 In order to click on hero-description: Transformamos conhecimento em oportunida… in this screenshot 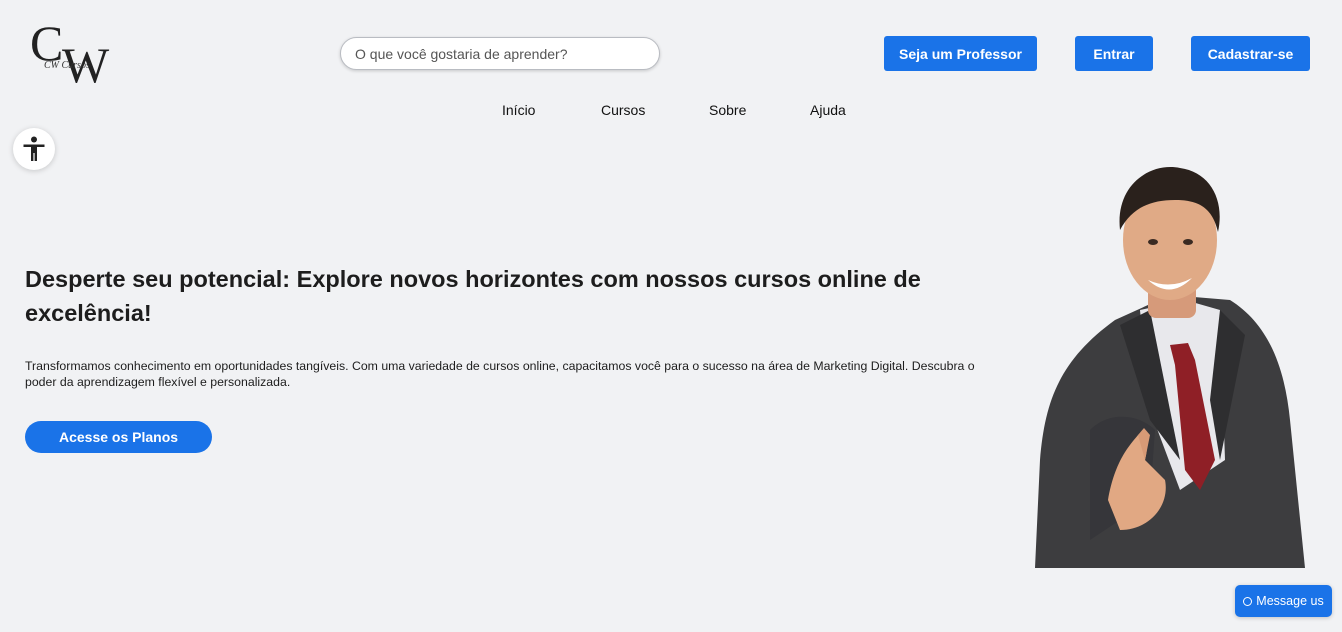, I will do `click(500, 374)`.